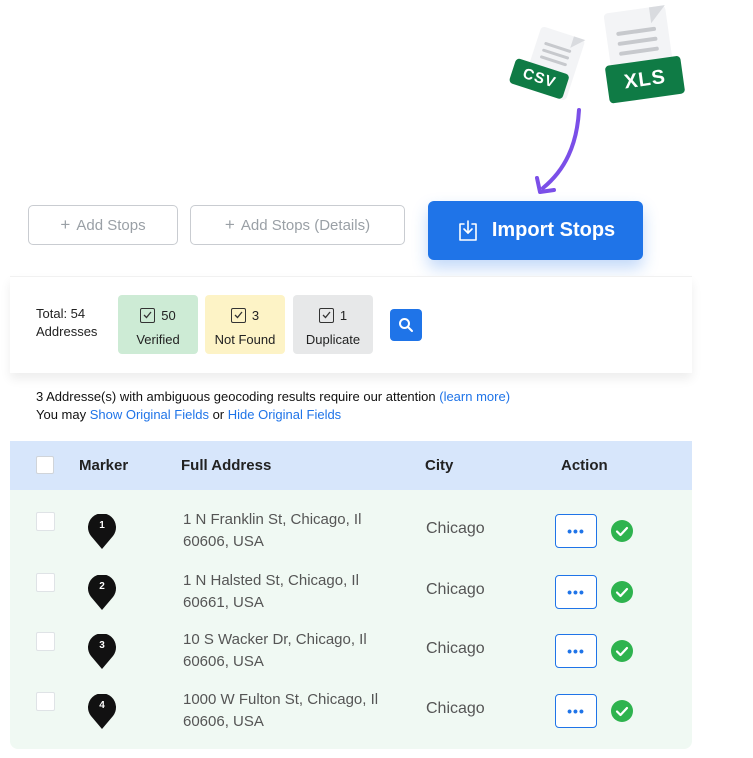  I want to click on marker-number: 2, so click(102, 586).